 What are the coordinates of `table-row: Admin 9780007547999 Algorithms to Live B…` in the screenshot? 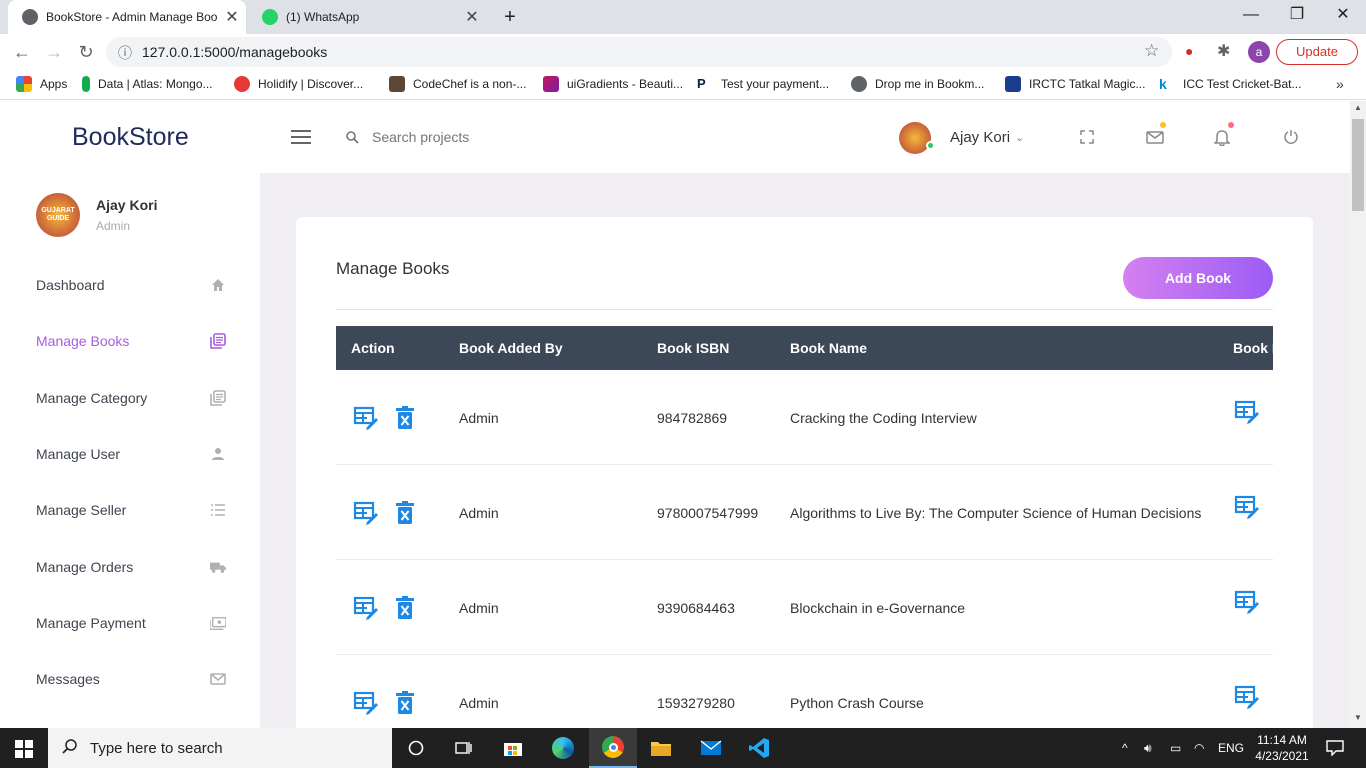 It's located at (804, 512).